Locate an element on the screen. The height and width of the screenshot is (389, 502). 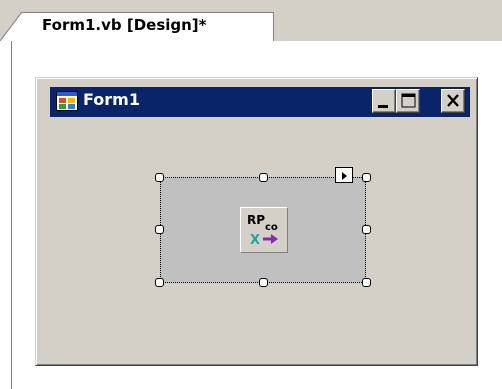
resize-handle-bottom-right is located at coordinates (366, 282).